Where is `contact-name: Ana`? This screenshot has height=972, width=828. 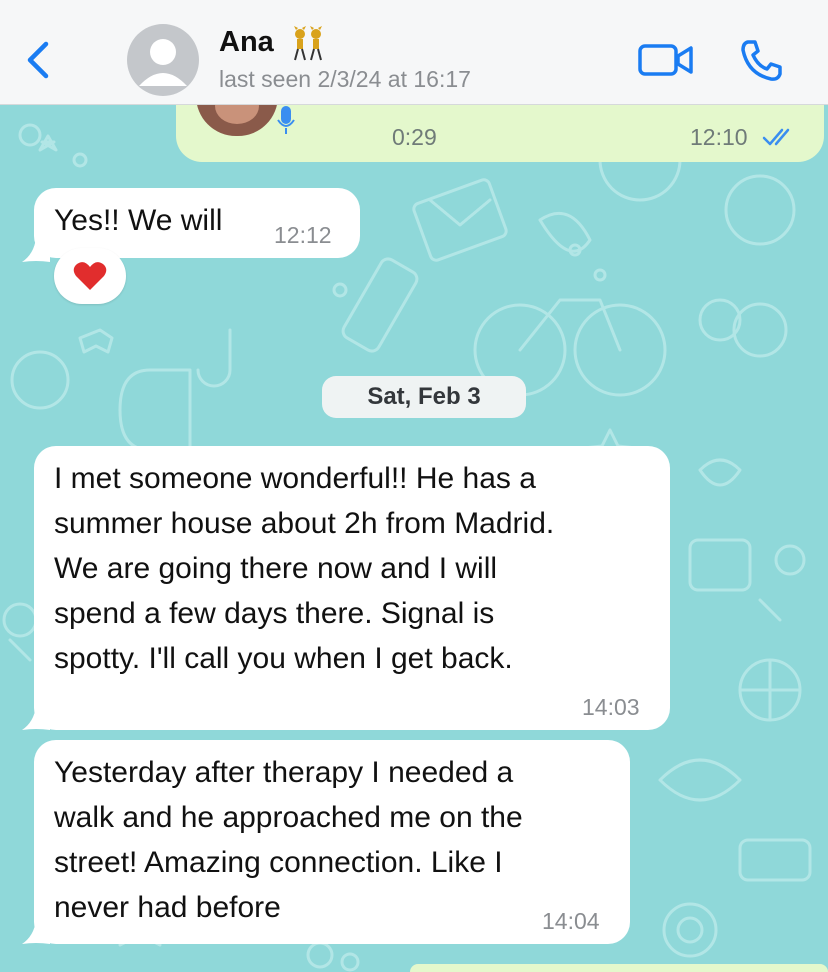
contact-name: Ana is located at coordinates (246, 42).